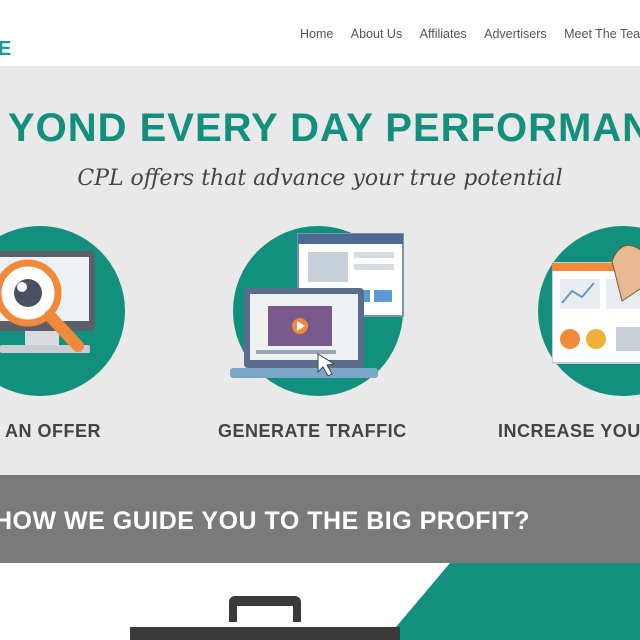 This screenshot has height=640, width=640. What do you see at coordinates (265, 618) in the screenshot?
I see `briefcase-icon` at bounding box center [265, 618].